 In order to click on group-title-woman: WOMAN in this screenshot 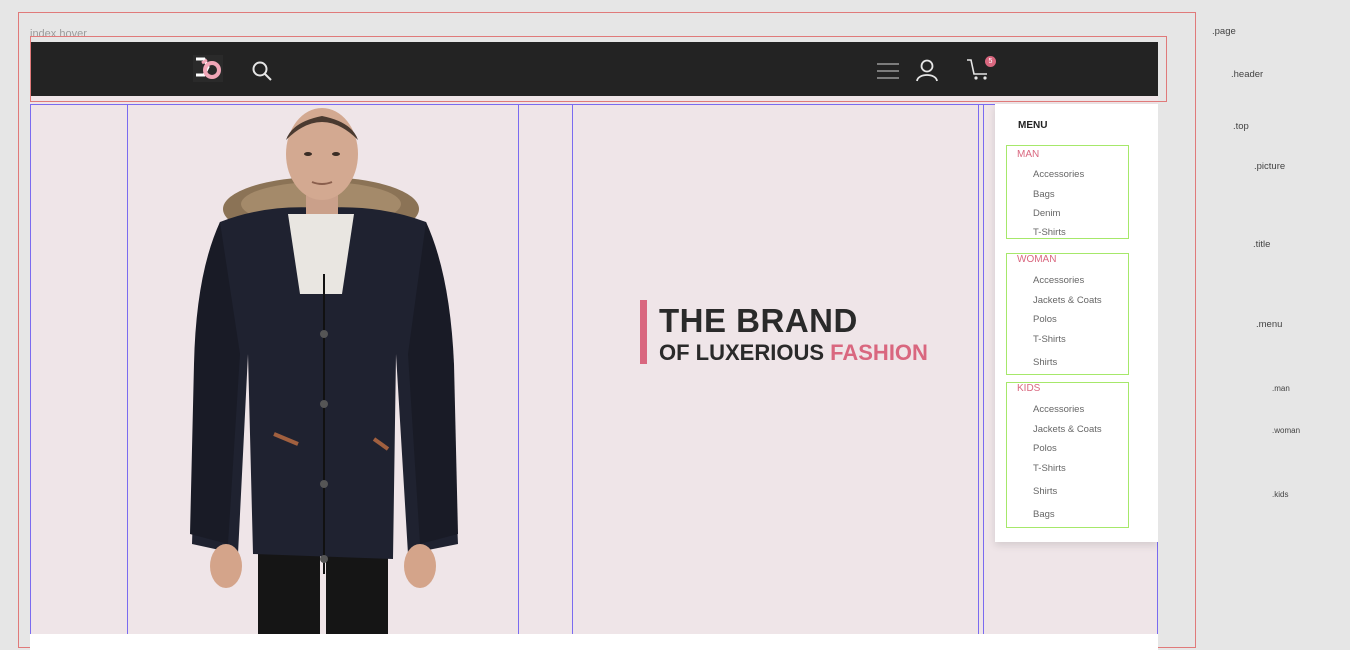, I will do `click(1036, 259)`.